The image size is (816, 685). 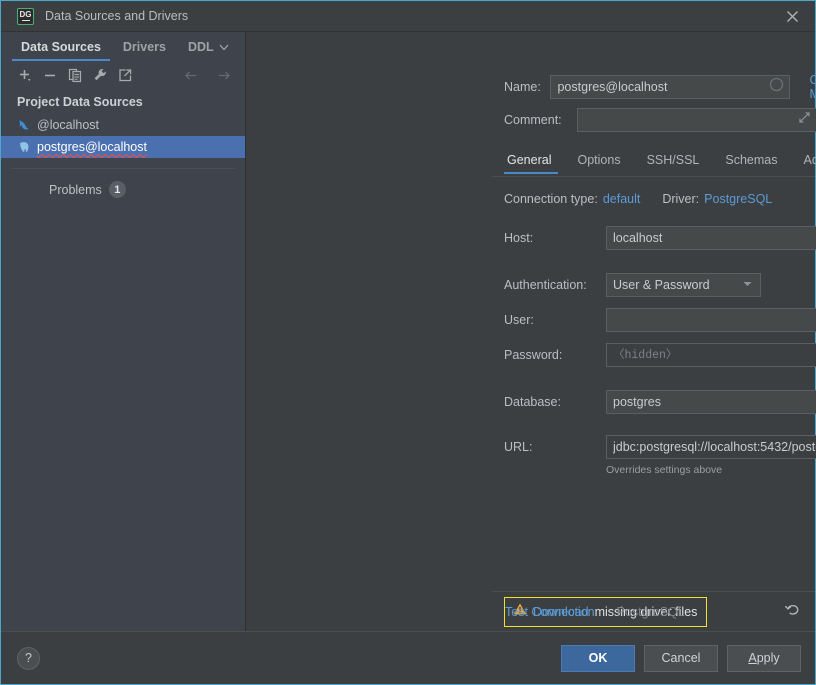 I want to click on chevron-down-glyph, so click(x=224, y=47).